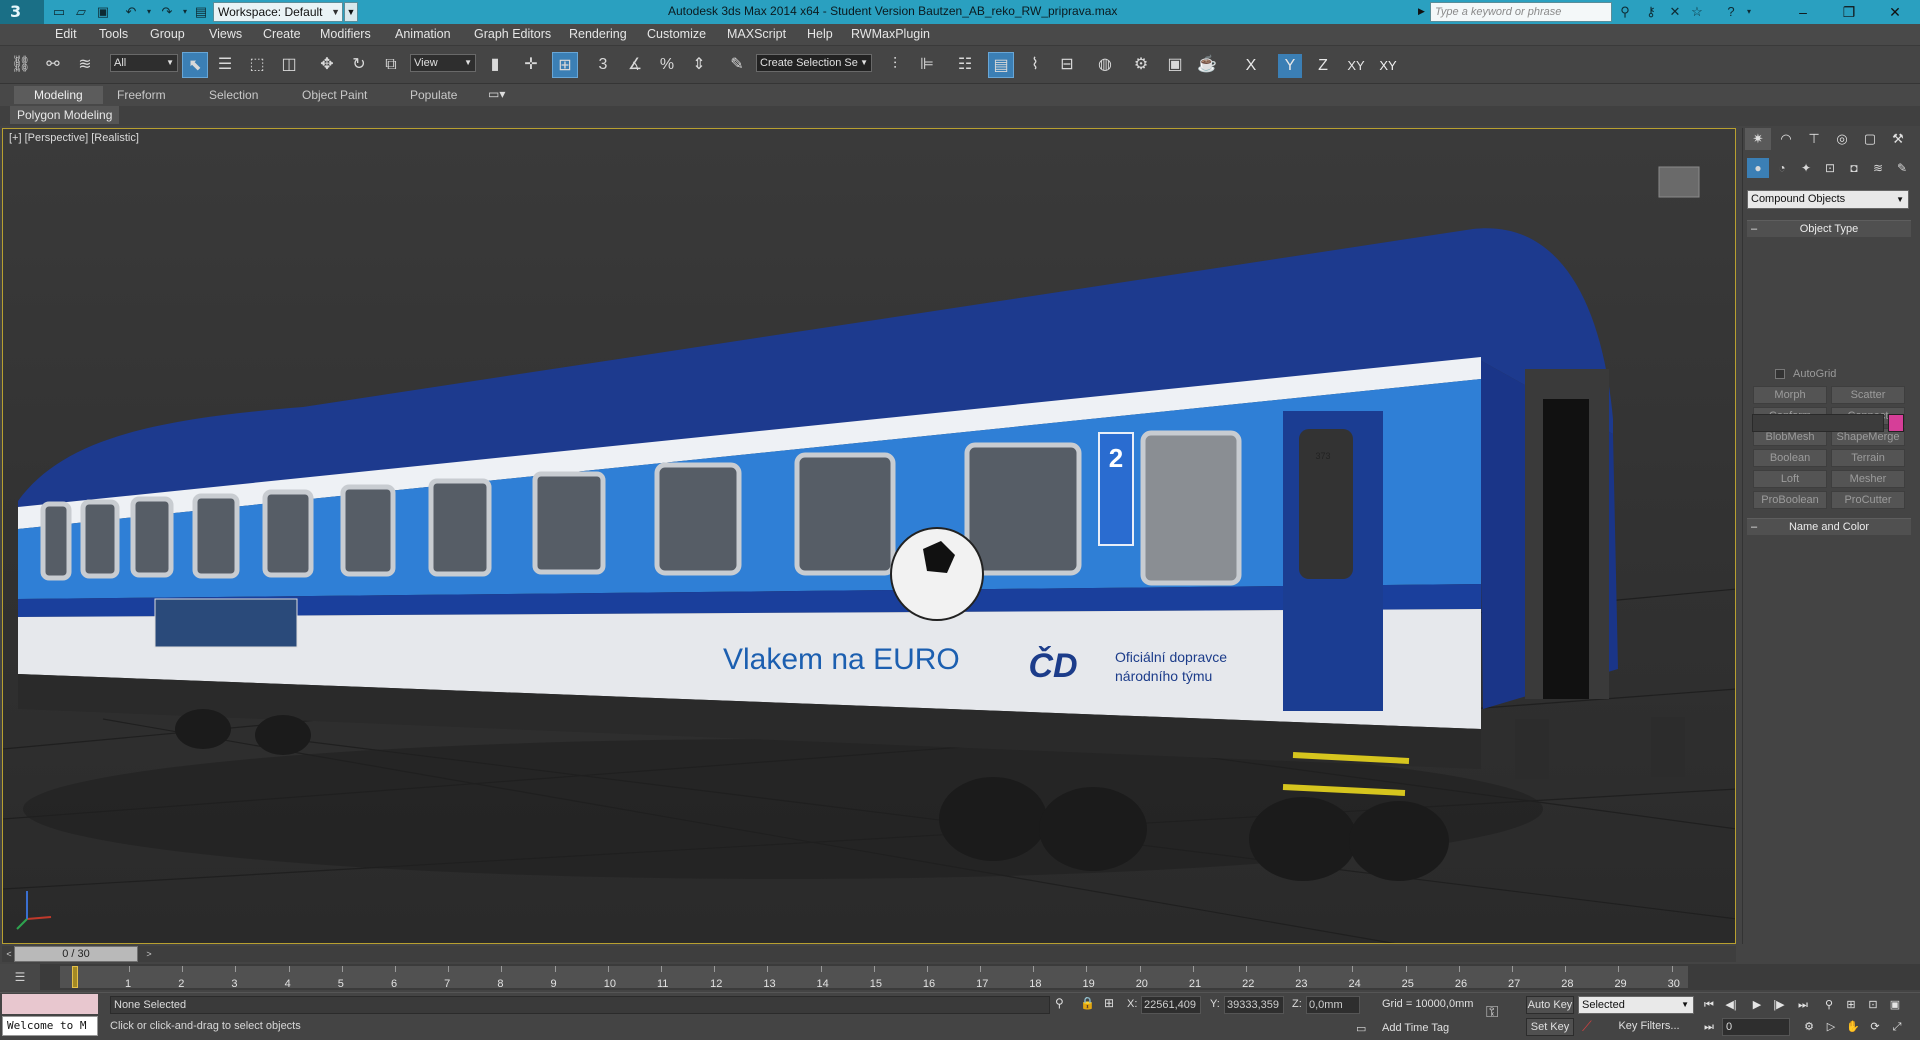  What do you see at coordinates (927, 65) in the screenshot?
I see `align-icon: ⊫` at bounding box center [927, 65].